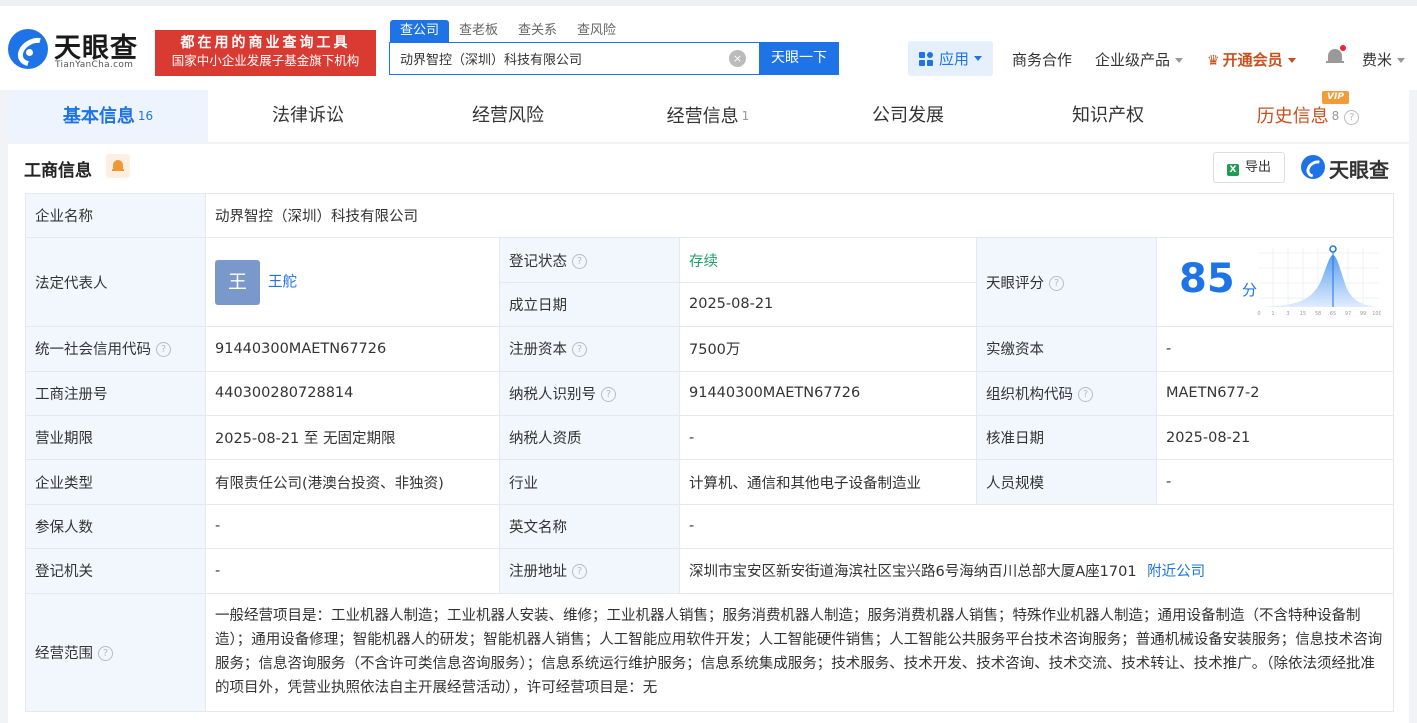 Image resolution: width=1417 pixels, height=723 pixels. What do you see at coordinates (828, 304) in the screenshot?
I see `found-date-value: 2025-08-21` at bounding box center [828, 304].